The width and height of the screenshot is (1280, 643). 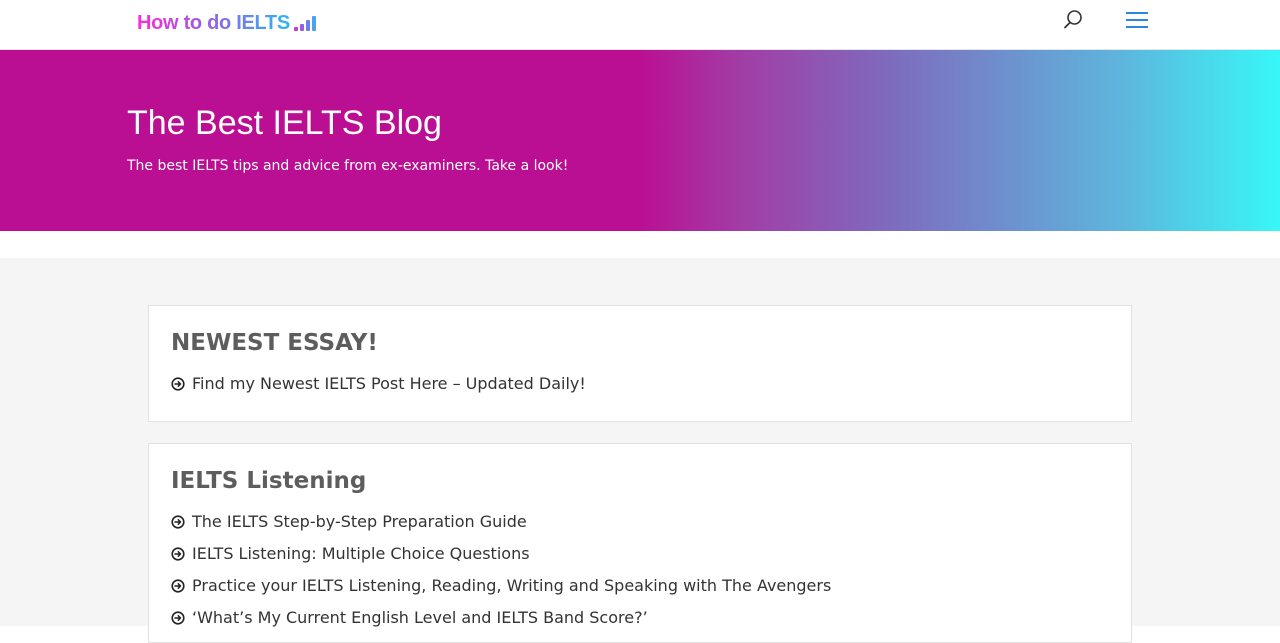 What do you see at coordinates (274, 343) in the screenshot?
I see `section-title: NEWEST ESSAY!` at bounding box center [274, 343].